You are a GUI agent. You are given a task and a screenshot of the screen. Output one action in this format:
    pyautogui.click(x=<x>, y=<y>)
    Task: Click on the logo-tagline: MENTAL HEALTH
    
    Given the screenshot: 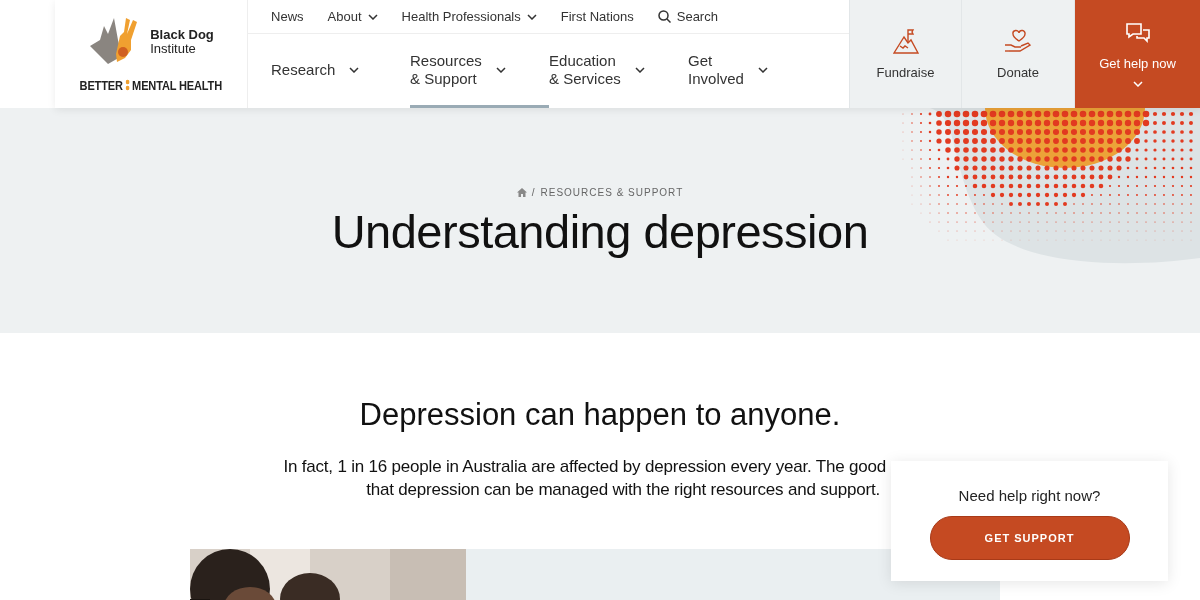 What is the action you would take?
    pyautogui.click(x=177, y=85)
    